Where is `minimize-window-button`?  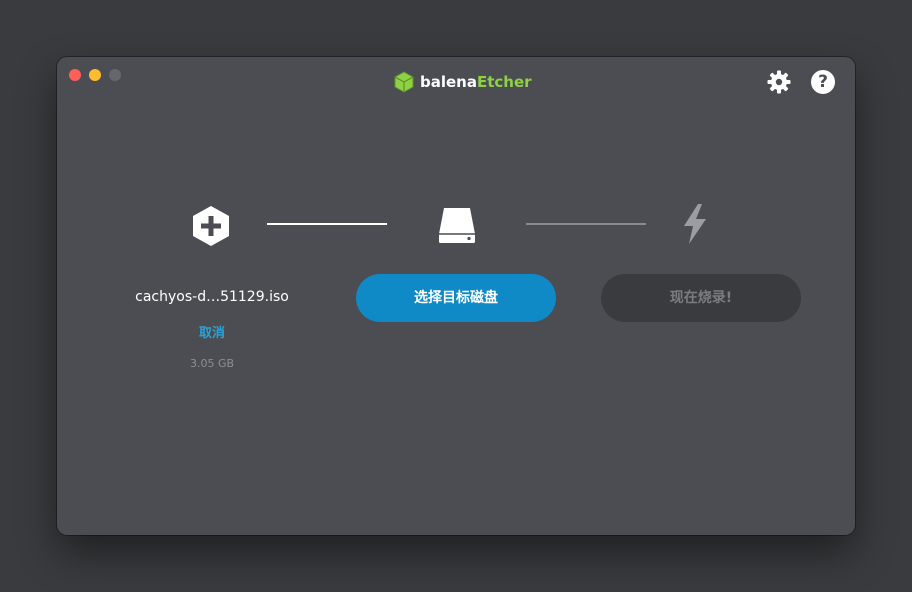 minimize-window-button is located at coordinates (95, 75).